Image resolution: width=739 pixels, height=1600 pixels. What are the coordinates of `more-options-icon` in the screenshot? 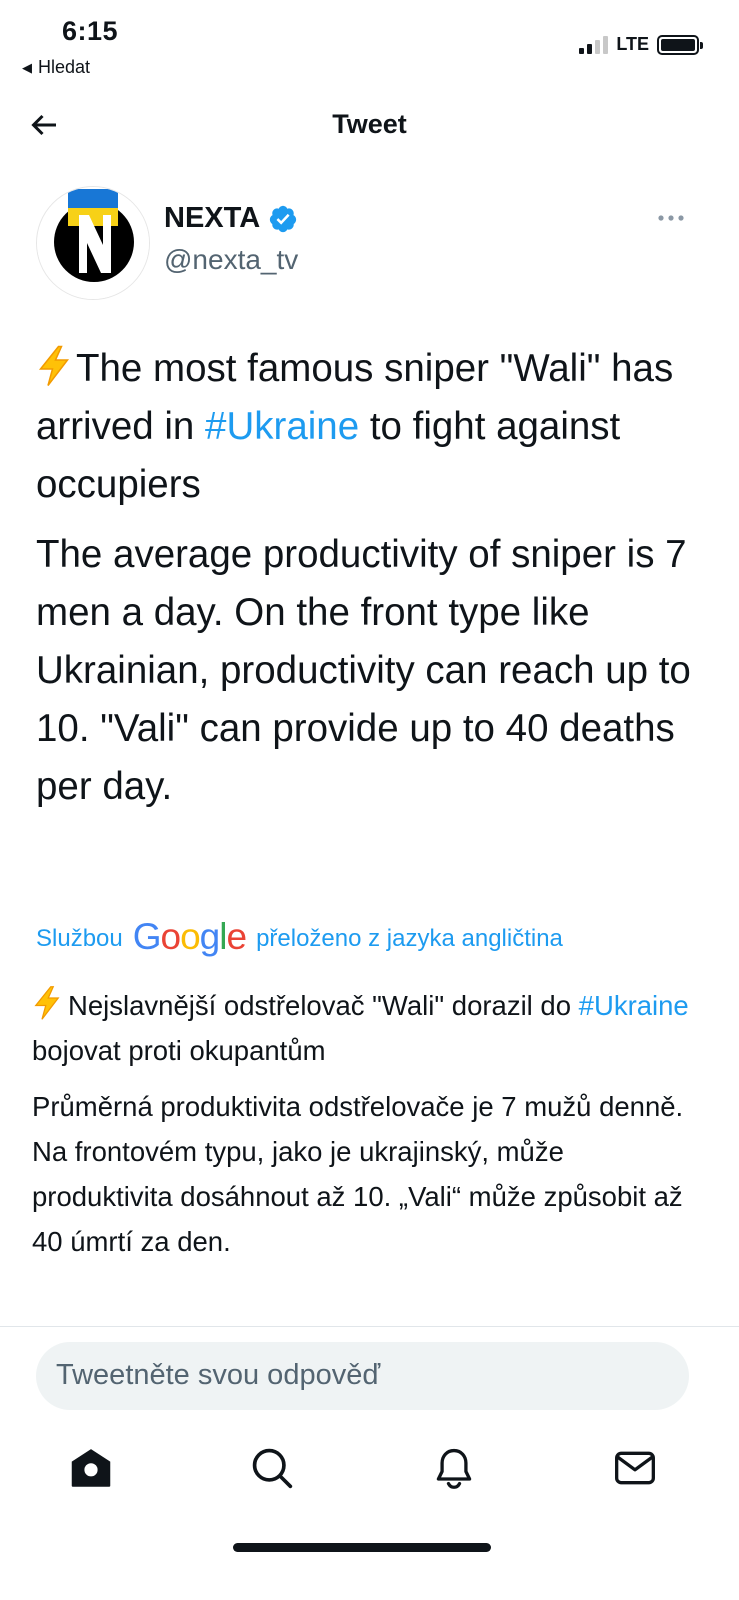 It's located at (671, 218).